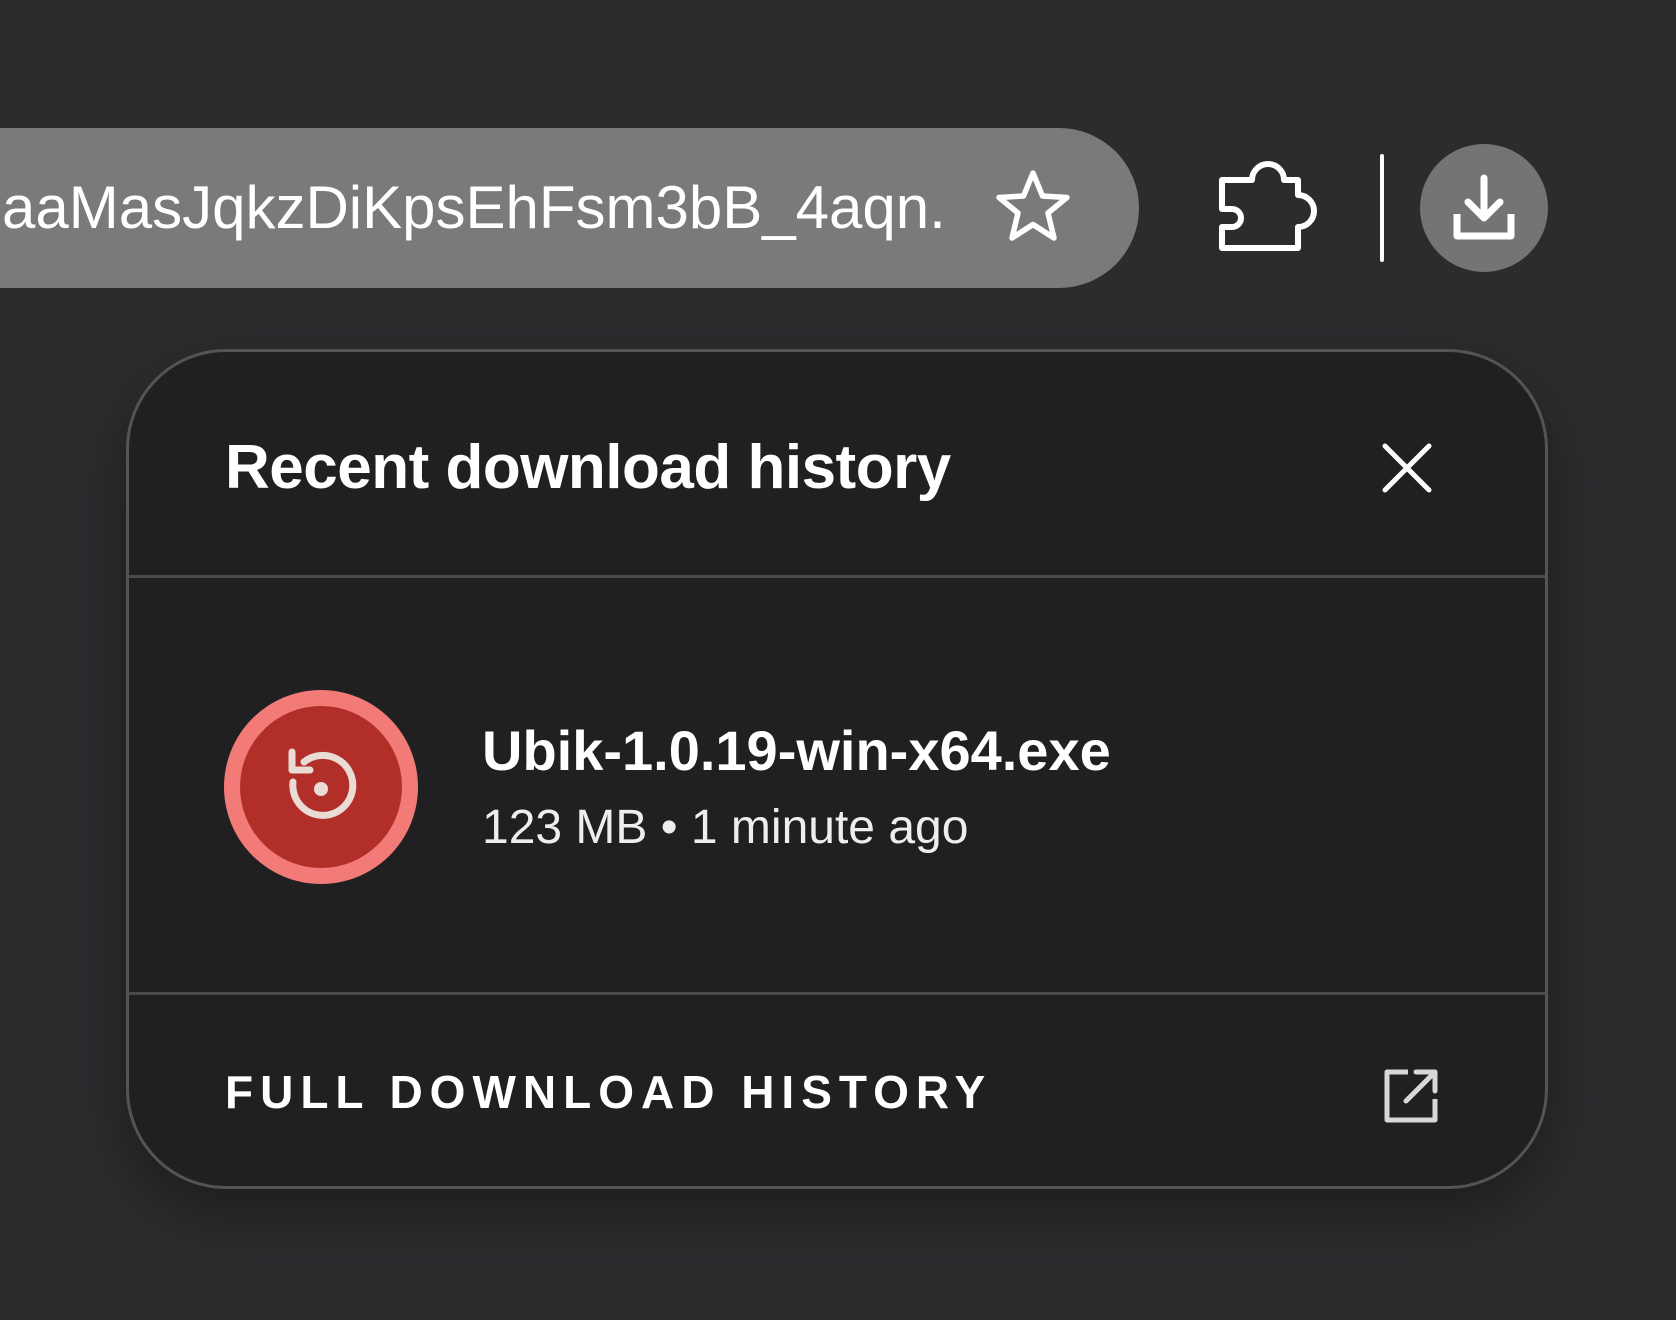 The width and height of the screenshot is (1676, 1320). I want to click on puzzle-piece-icon, so click(1271, 206).